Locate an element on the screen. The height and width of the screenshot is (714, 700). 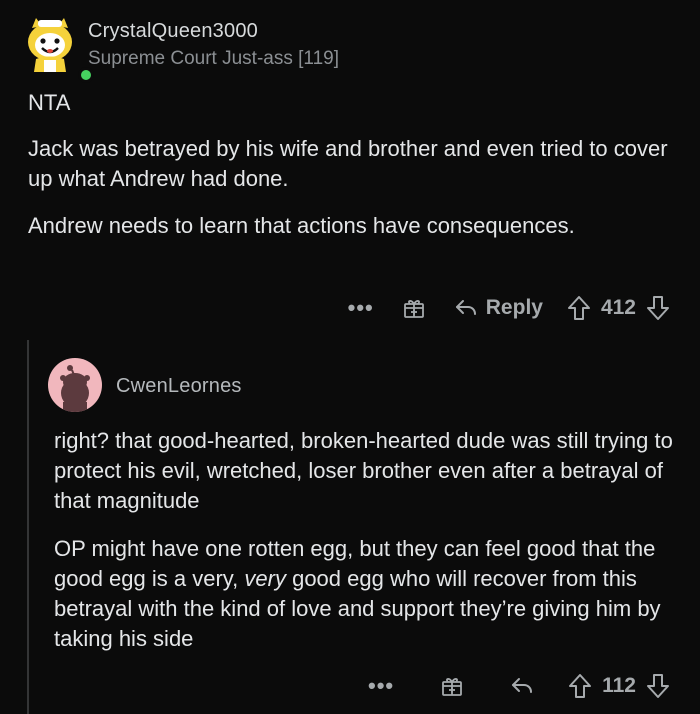
comment-actions: ••• 112 is located at coordinates (519, 686).